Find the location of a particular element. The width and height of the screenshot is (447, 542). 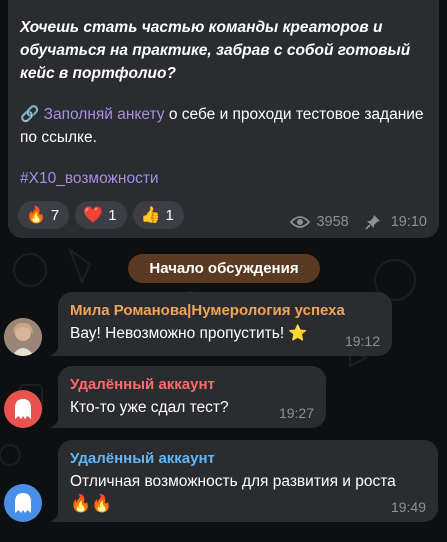

message-text: Вау! Невозможно пропустить! ⭐ is located at coordinates (189, 333).